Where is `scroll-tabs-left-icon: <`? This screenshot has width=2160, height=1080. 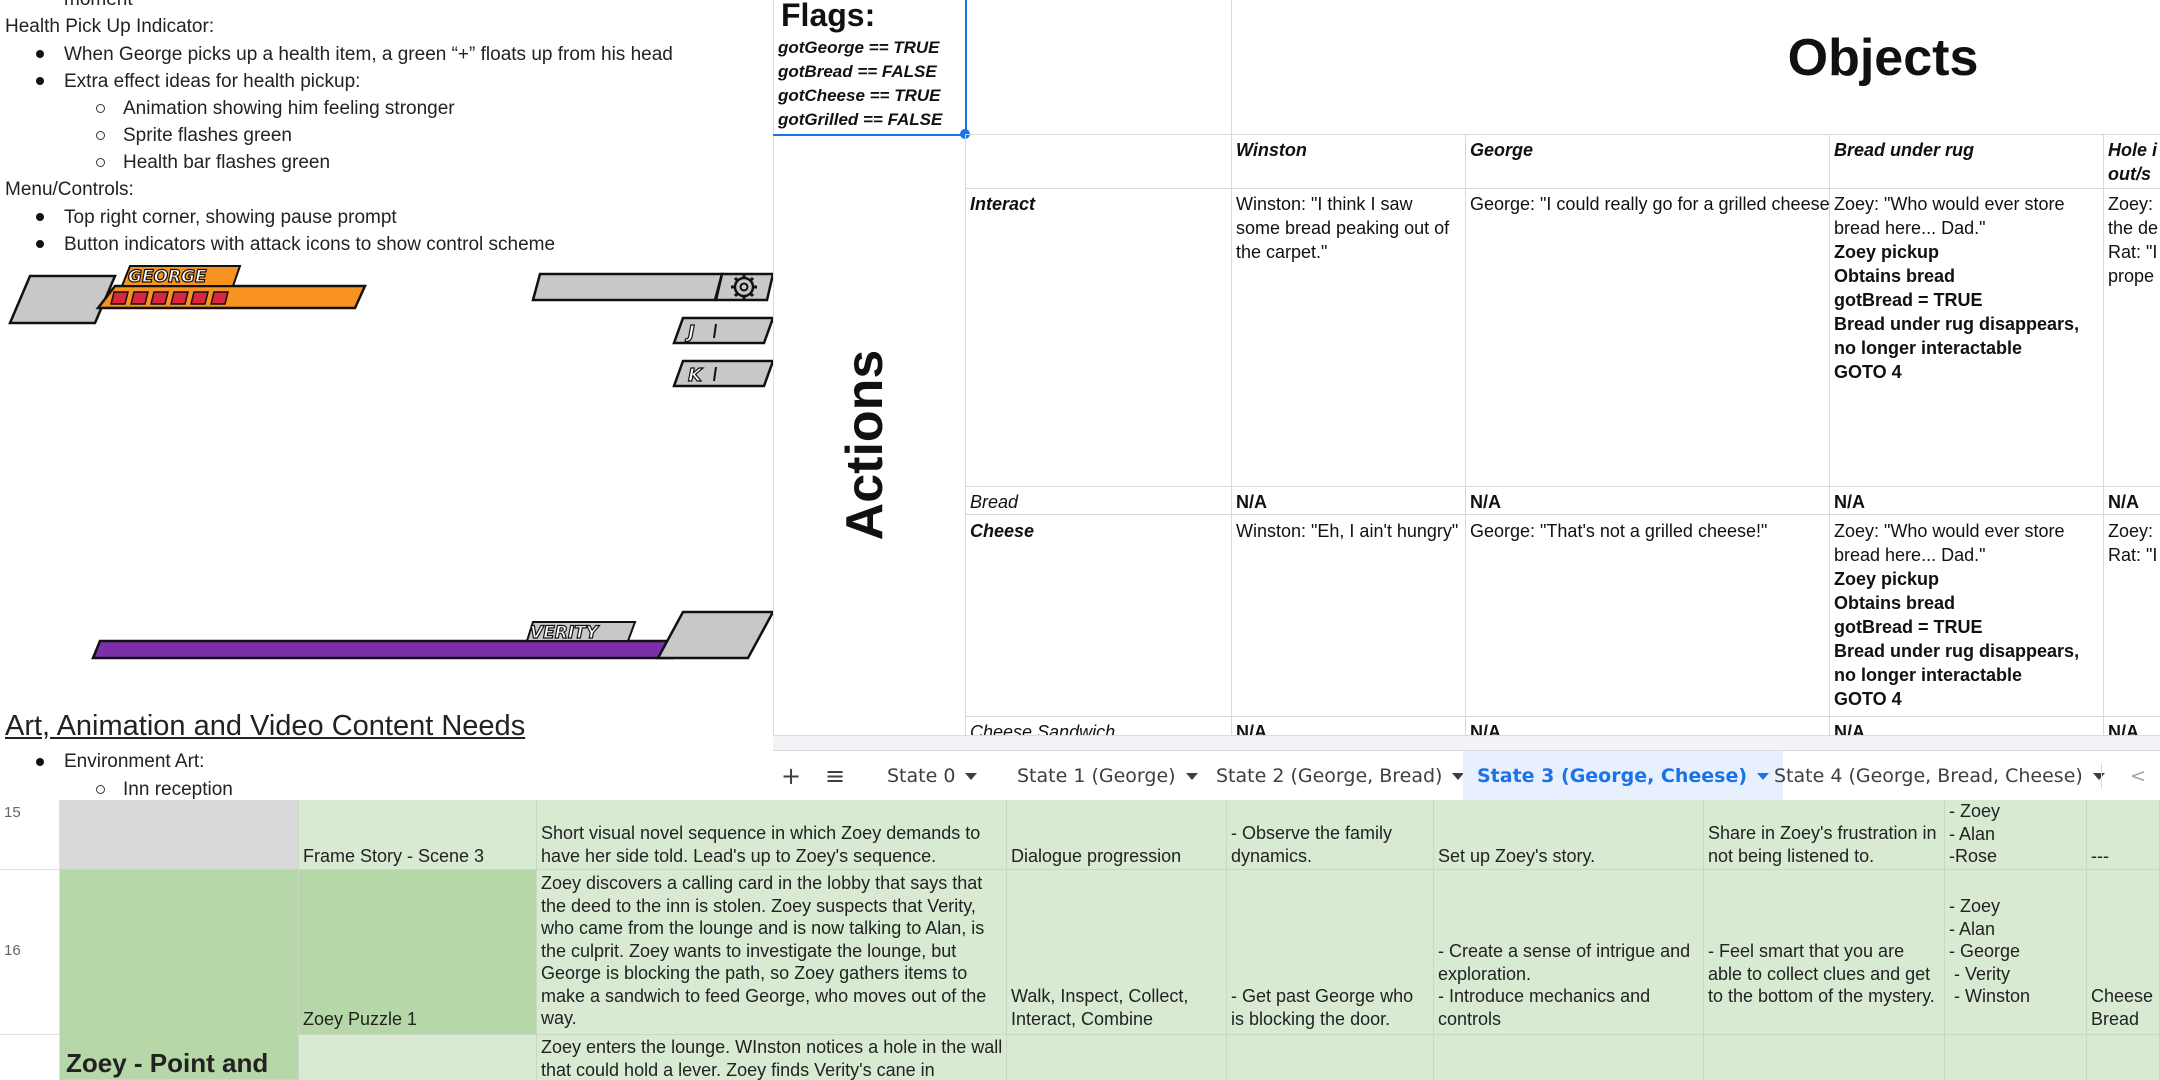
scroll-tabs-left-icon: < is located at coordinates (2138, 776).